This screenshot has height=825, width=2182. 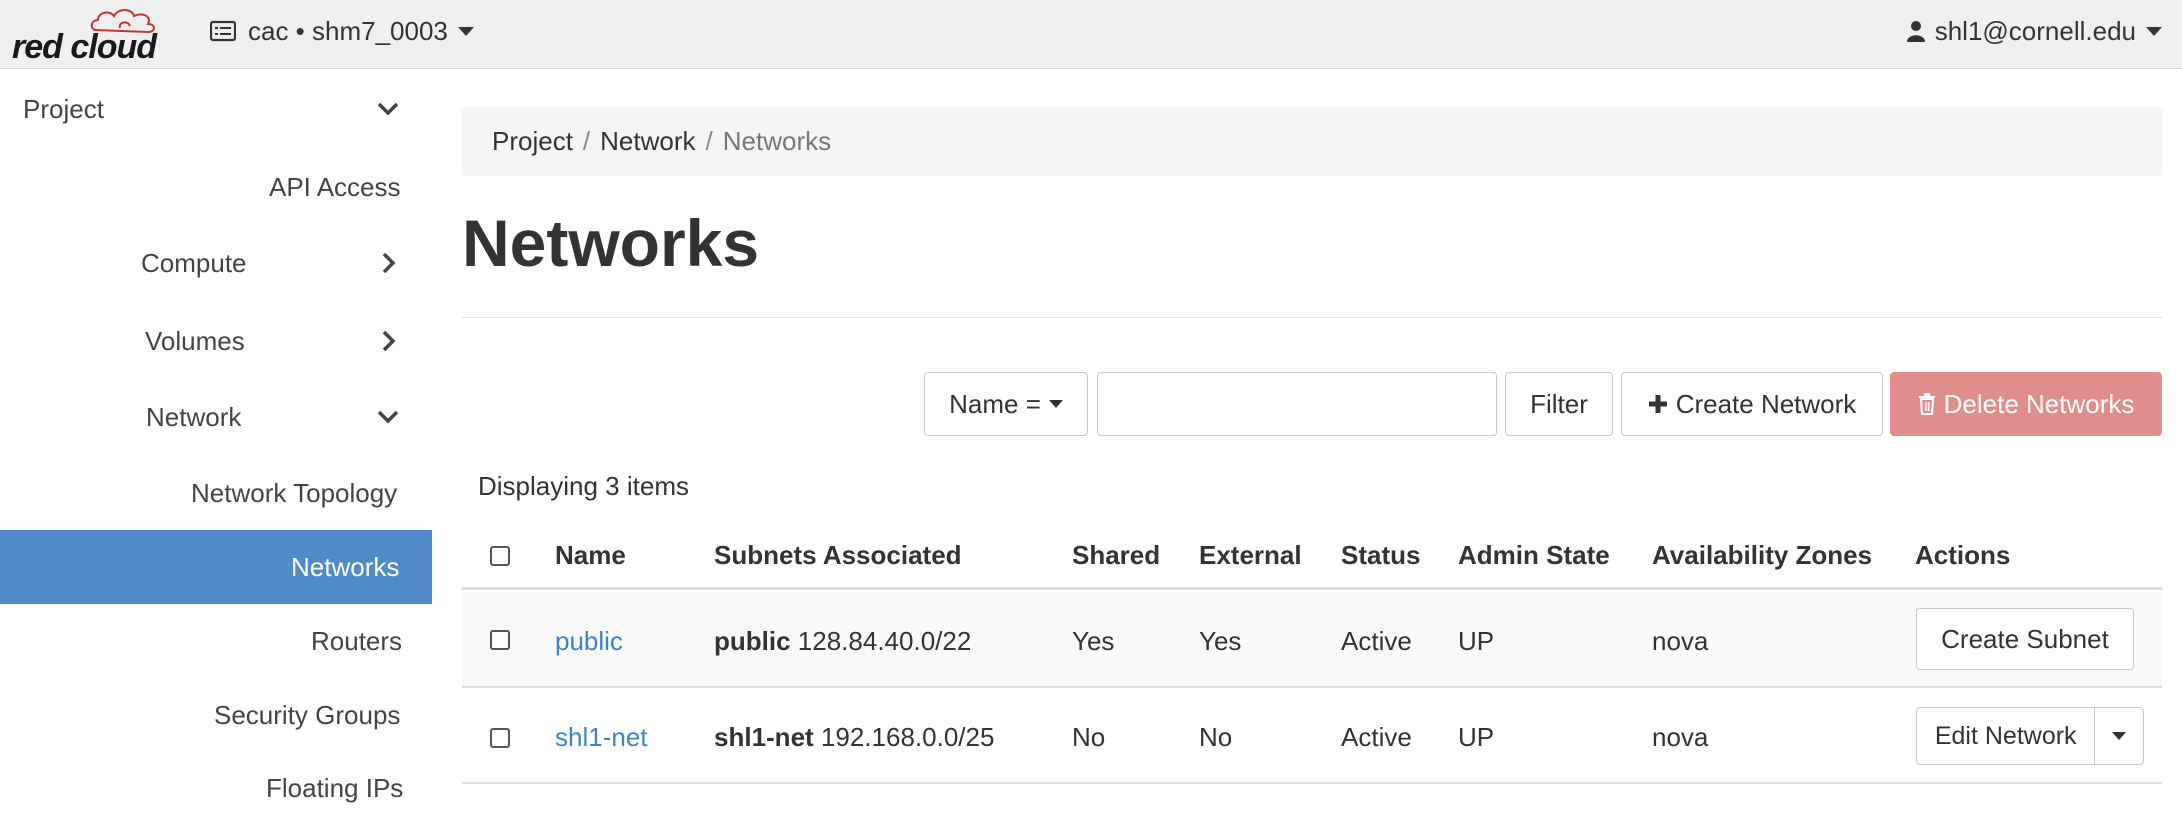 I want to click on network-name-link: public, so click(x=589, y=641).